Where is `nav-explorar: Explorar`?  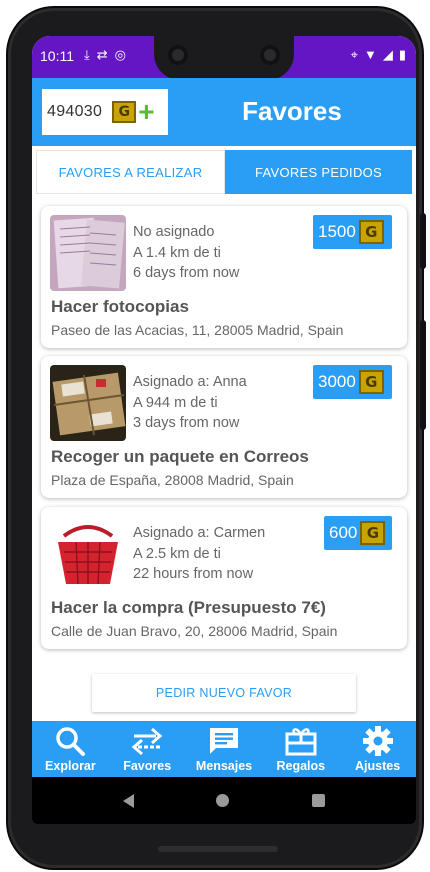 nav-explorar: Explorar is located at coordinates (70, 749).